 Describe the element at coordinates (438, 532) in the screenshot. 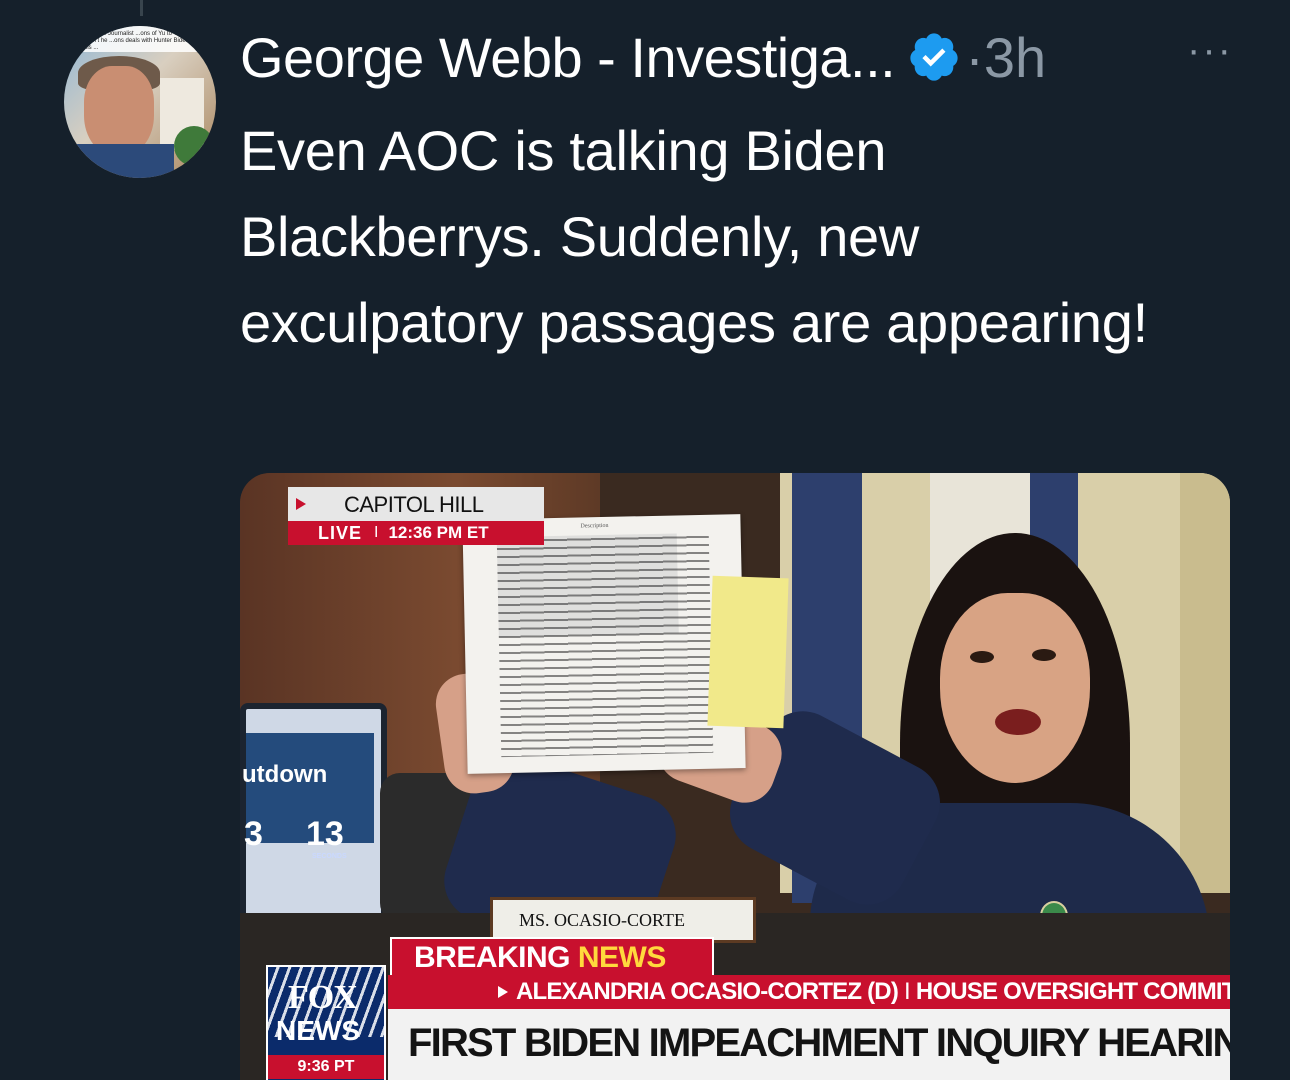

I see `live-time: 12:36 PM ET` at that location.